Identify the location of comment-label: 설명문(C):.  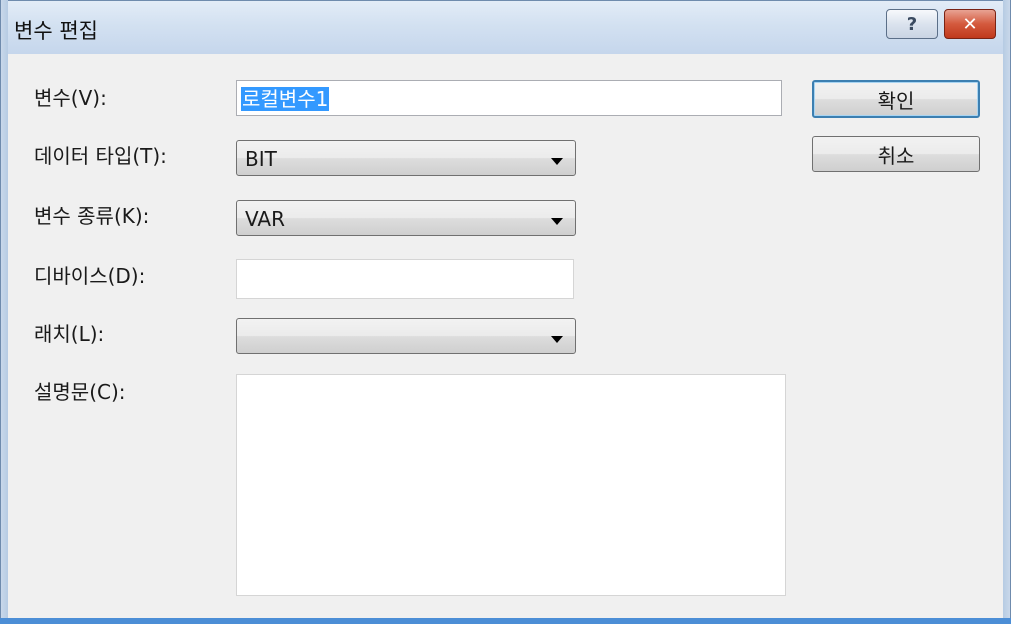
(80, 392).